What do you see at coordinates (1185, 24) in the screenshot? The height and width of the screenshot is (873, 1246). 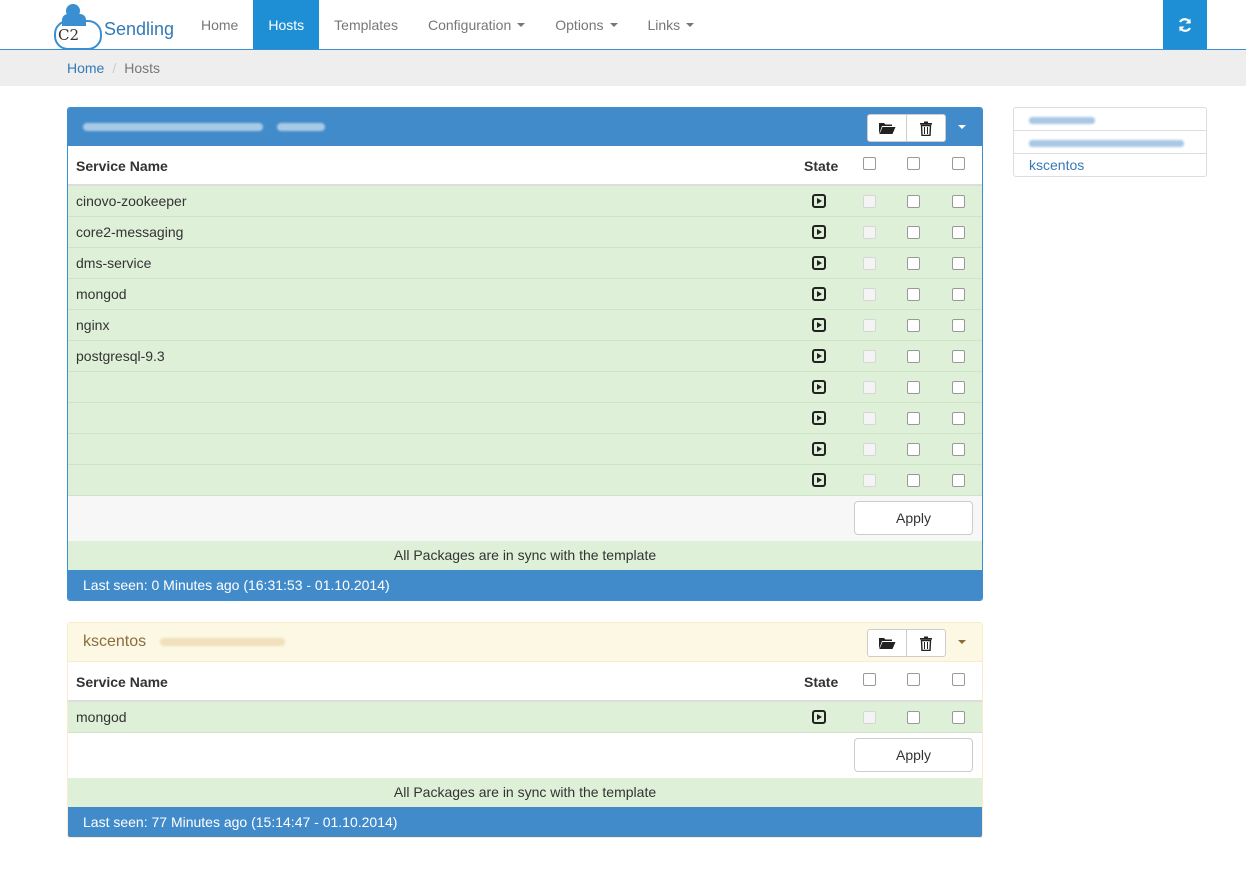 I see `refresh-button` at bounding box center [1185, 24].